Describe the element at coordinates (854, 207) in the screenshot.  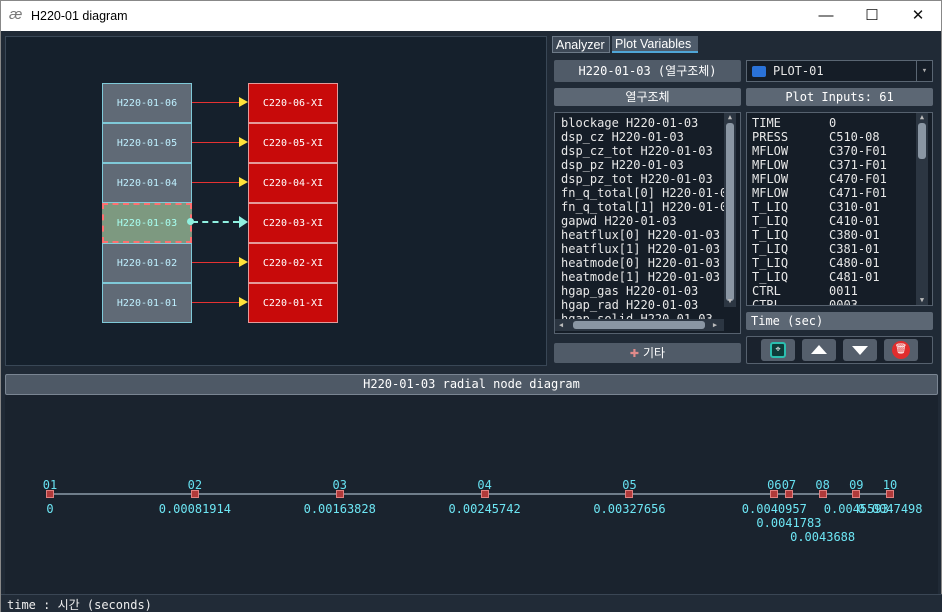
I see `plot-input-component: C310-01` at that location.